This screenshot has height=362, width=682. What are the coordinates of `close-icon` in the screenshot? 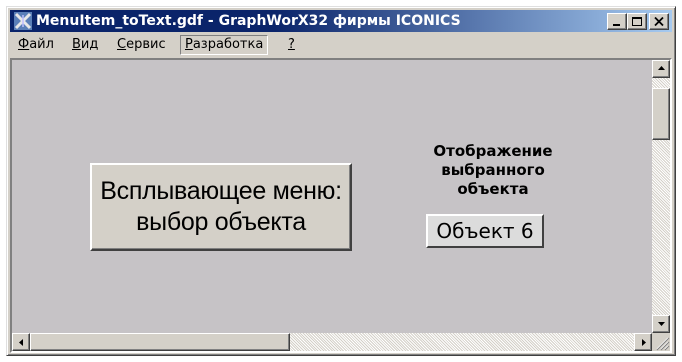 It's located at (659, 21).